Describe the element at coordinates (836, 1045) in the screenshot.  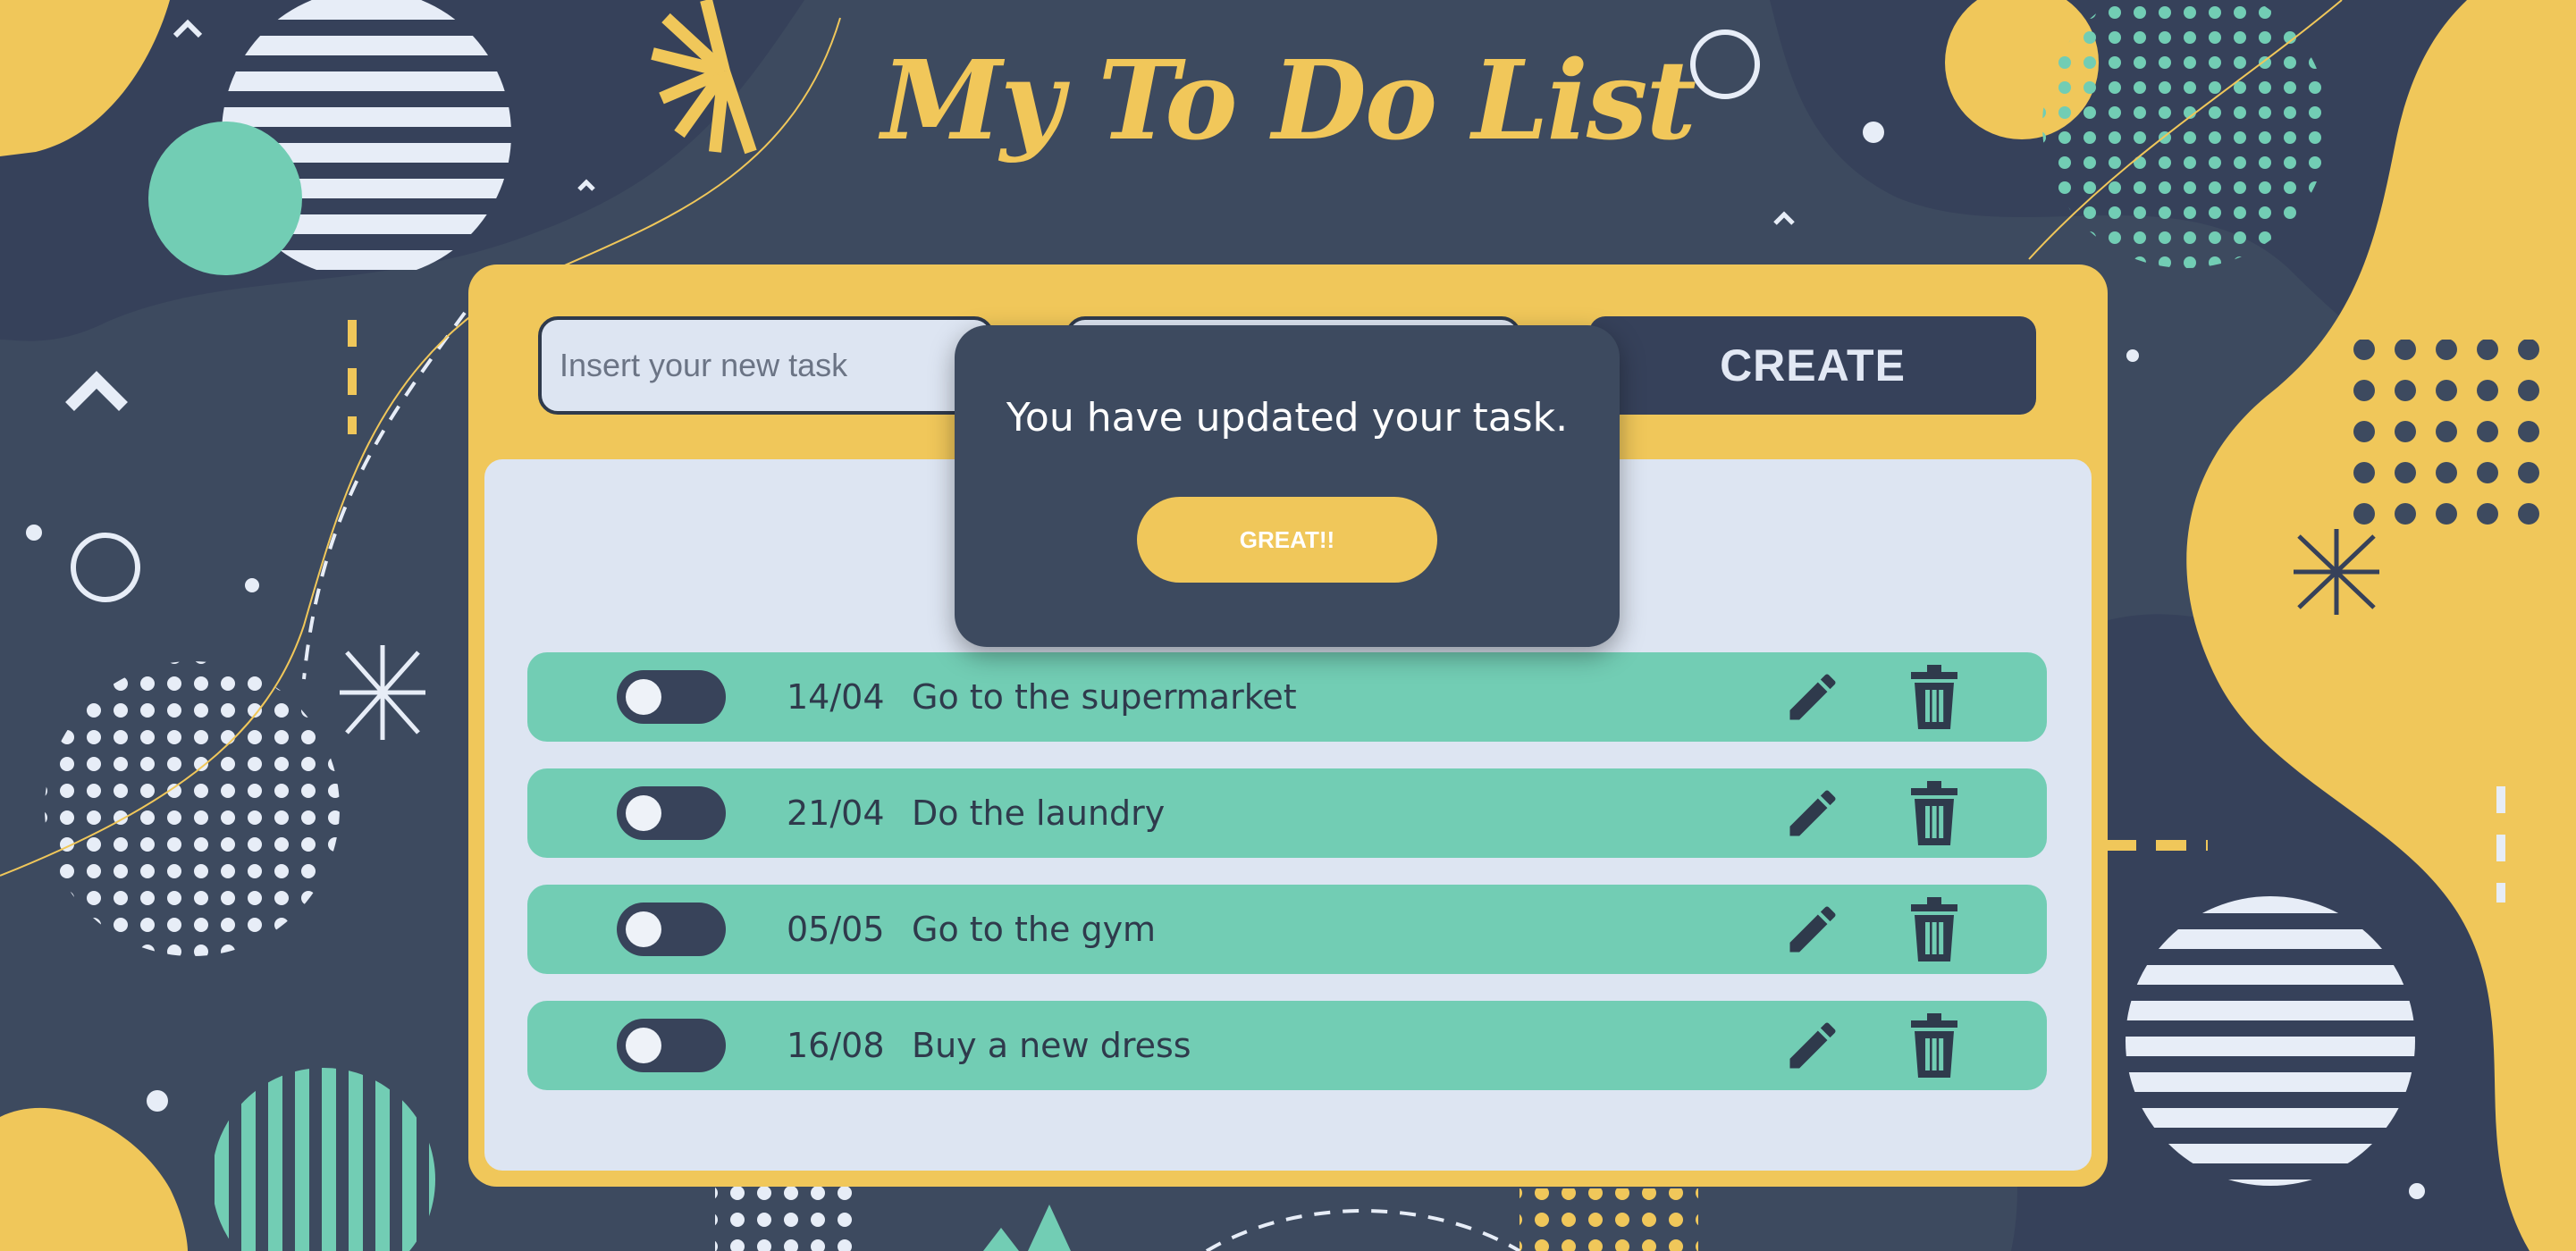
I see `task-date: 16/08` at that location.